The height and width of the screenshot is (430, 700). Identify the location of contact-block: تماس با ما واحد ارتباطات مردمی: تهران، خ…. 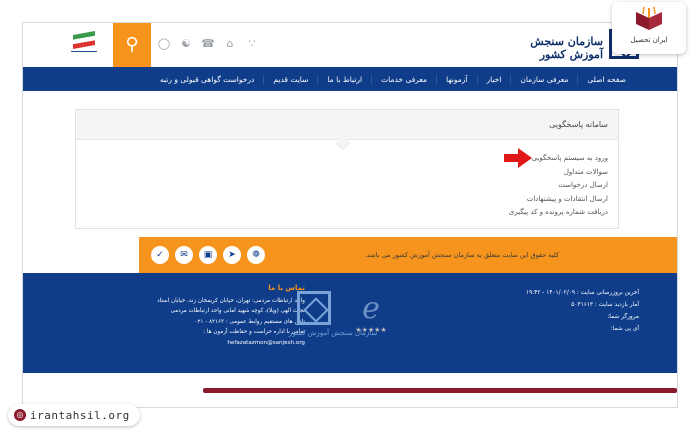
(205, 315).